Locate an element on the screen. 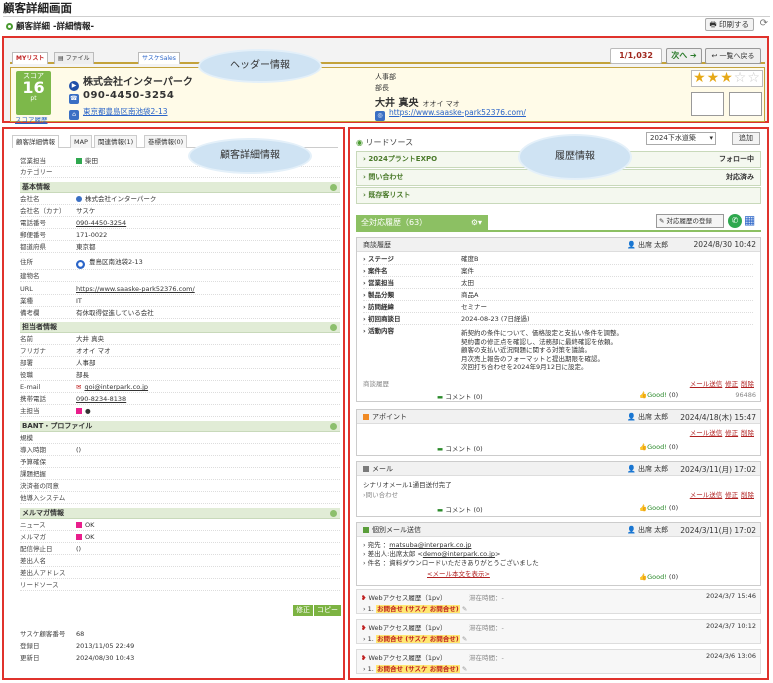 This screenshot has height=683, width=773. lead-status: フォロー中 is located at coordinates (736, 159).